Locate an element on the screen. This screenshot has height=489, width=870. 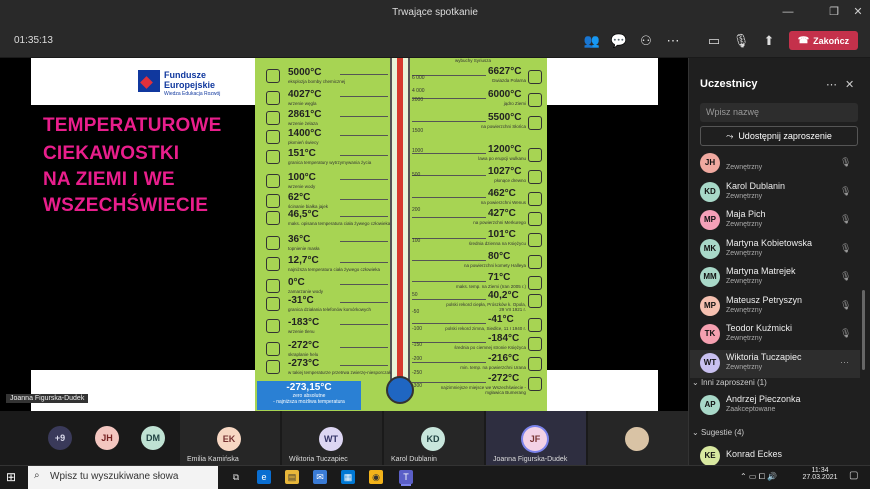
participant-row: MP Maja Pich Zewnętrzny 🎙 is located at coordinates (775, 221).